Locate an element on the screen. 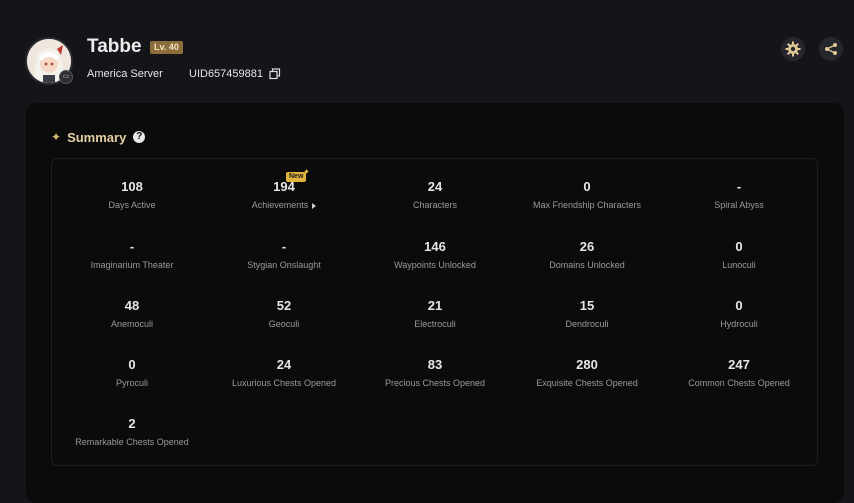 The image size is (854, 503). stat-value: 247 is located at coordinates (739, 364).